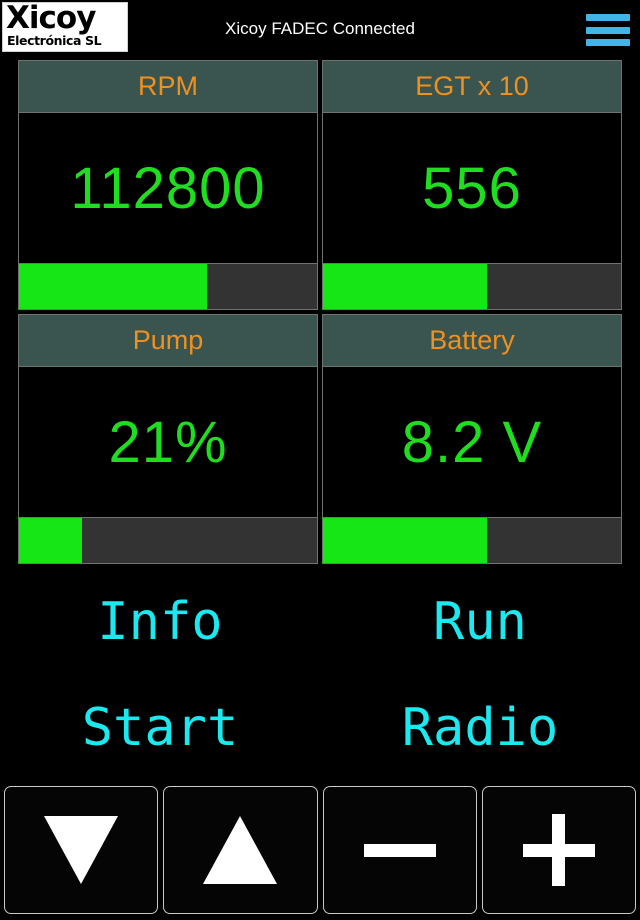  I want to click on hamburger-menu-icon, so click(608, 30).